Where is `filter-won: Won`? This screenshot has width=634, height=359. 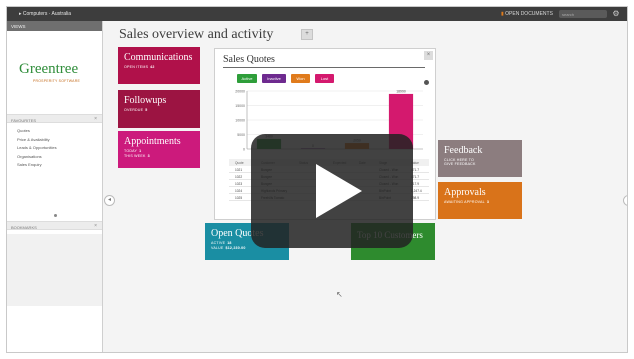
filter-won: Won is located at coordinates (300, 78).